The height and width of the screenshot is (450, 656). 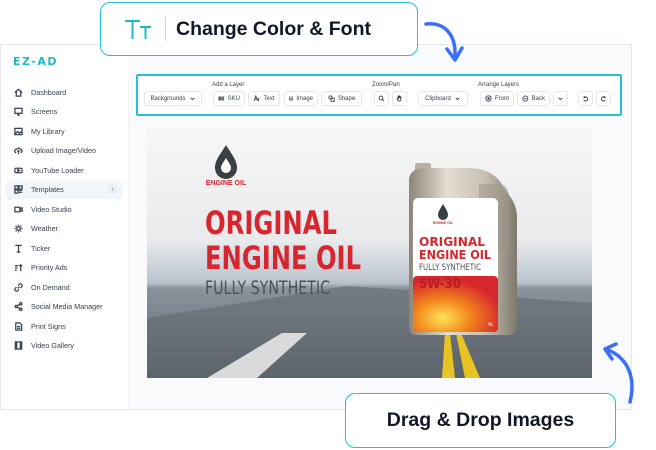 I want to click on jug-brand-label: ENGINE OIL, so click(x=443, y=223).